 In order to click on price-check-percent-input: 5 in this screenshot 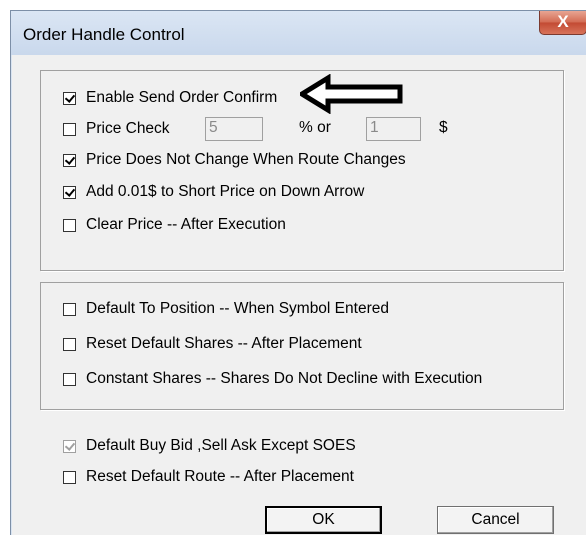, I will do `click(234, 129)`.